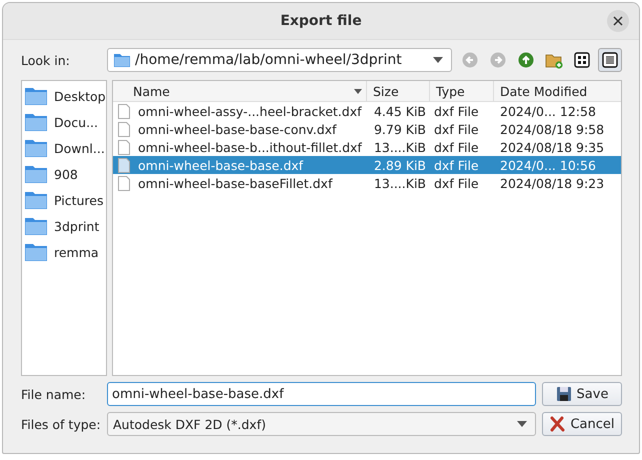  I want to click on window-title: Export file, so click(321, 21).